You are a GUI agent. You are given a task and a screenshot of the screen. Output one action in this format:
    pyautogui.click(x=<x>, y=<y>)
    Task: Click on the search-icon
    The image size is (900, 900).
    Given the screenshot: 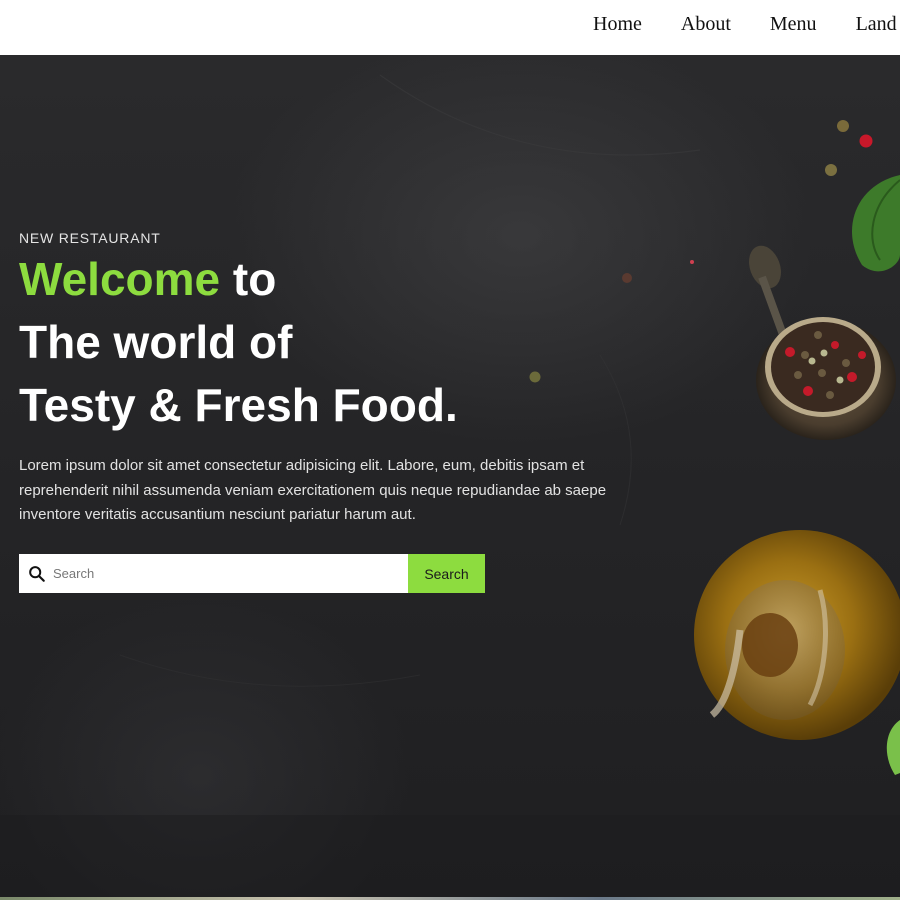 What is the action you would take?
    pyautogui.click(x=37, y=573)
    